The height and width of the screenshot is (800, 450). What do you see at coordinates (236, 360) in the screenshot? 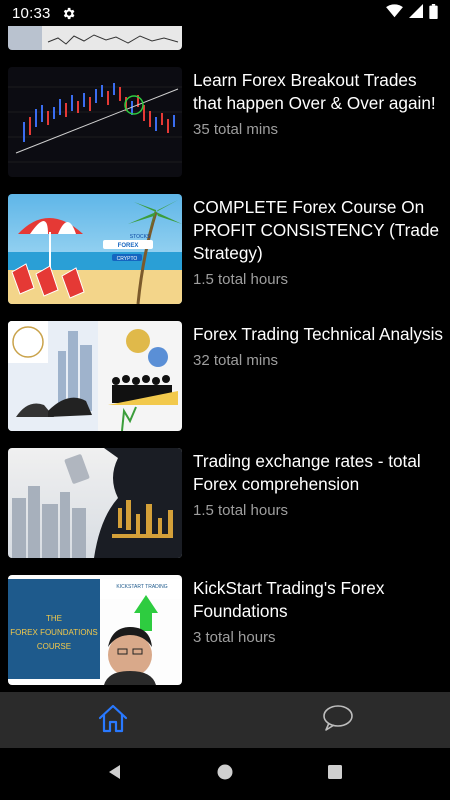
I see `course-duration: 32 total mins` at bounding box center [236, 360].